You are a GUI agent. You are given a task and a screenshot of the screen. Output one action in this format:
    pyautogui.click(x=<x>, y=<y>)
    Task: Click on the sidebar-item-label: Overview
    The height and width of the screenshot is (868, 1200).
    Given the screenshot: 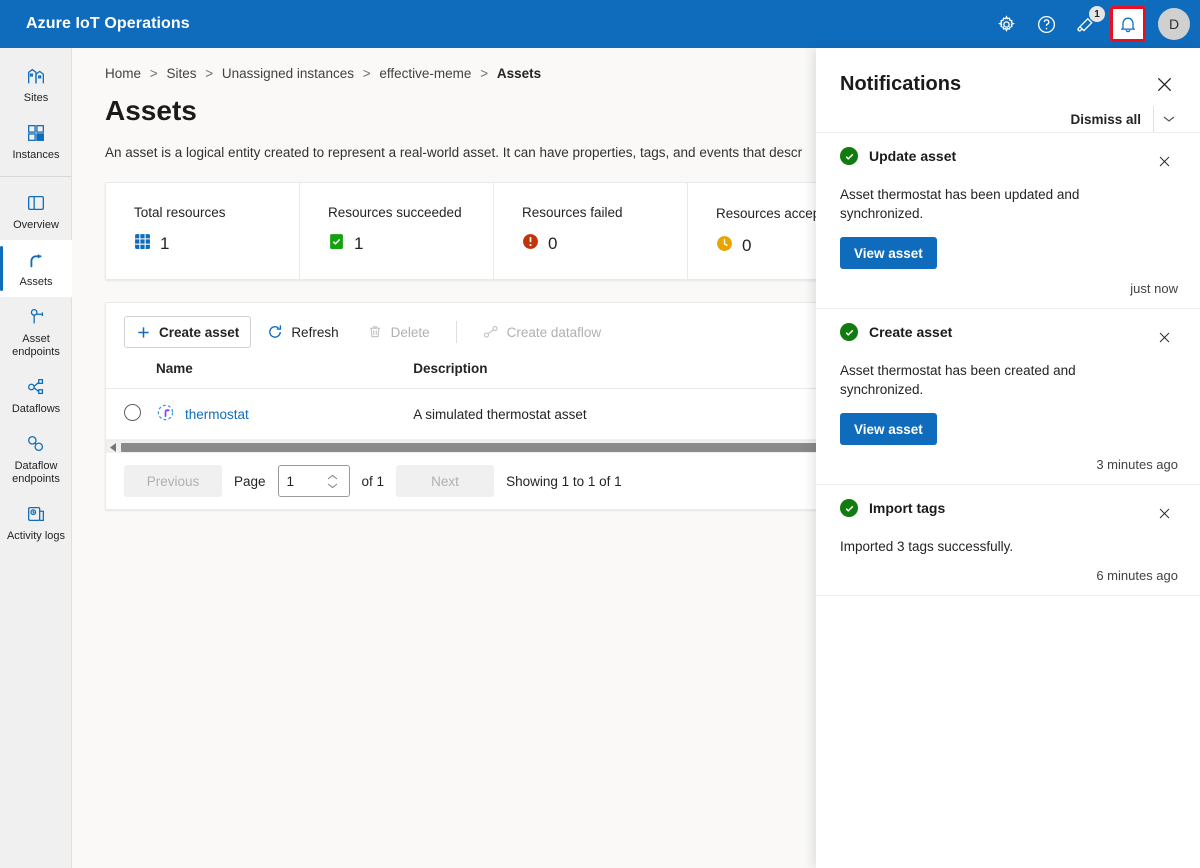 What is the action you would take?
    pyautogui.click(x=36, y=225)
    